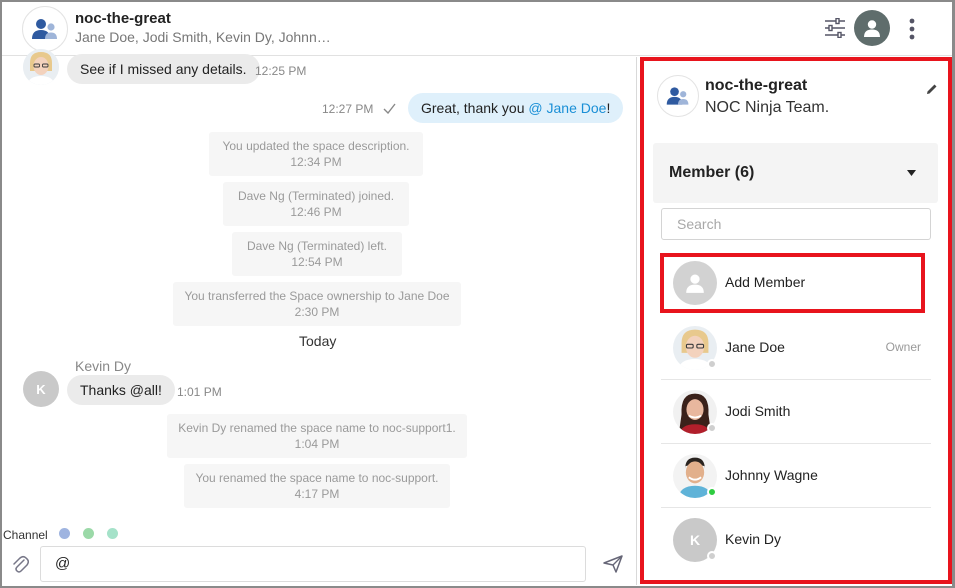 Image resolution: width=955 pixels, height=588 pixels. What do you see at coordinates (20, 566) in the screenshot?
I see `attachment-icon` at bounding box center [20, 566].